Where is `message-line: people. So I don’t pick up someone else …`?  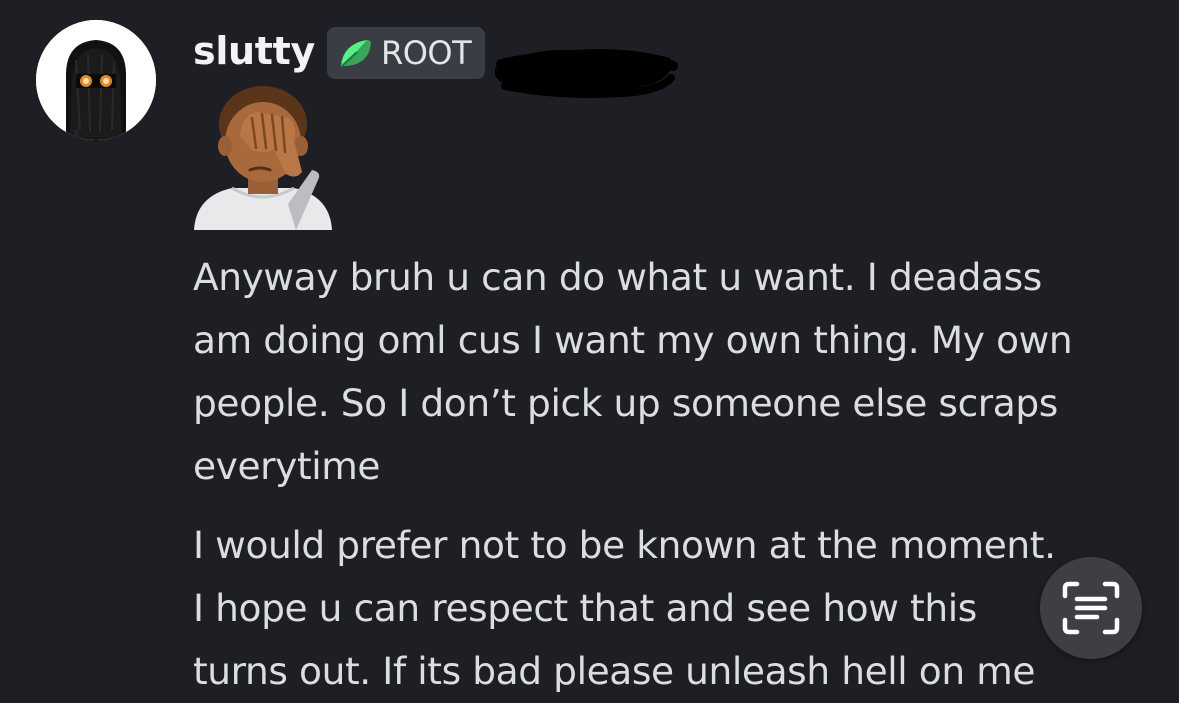
message-line: people. So I don’t pick up someone else … is located at coordinates (625, 403).